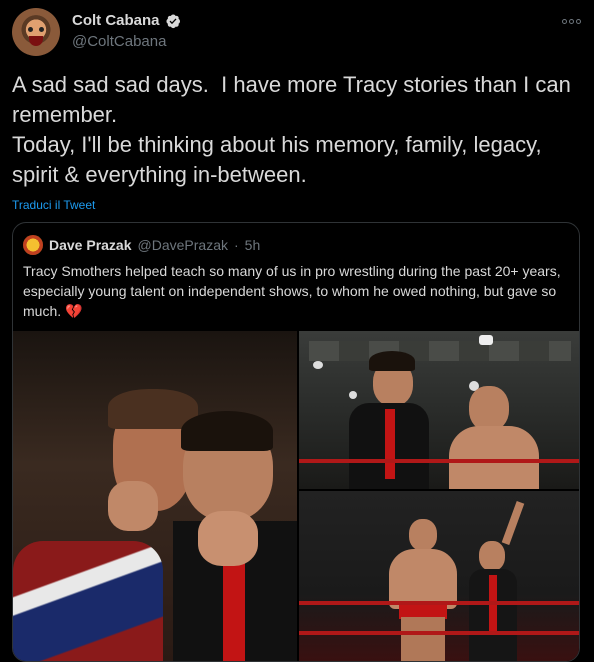  I want to click on quoted-author-avatar, so click(33, 245).